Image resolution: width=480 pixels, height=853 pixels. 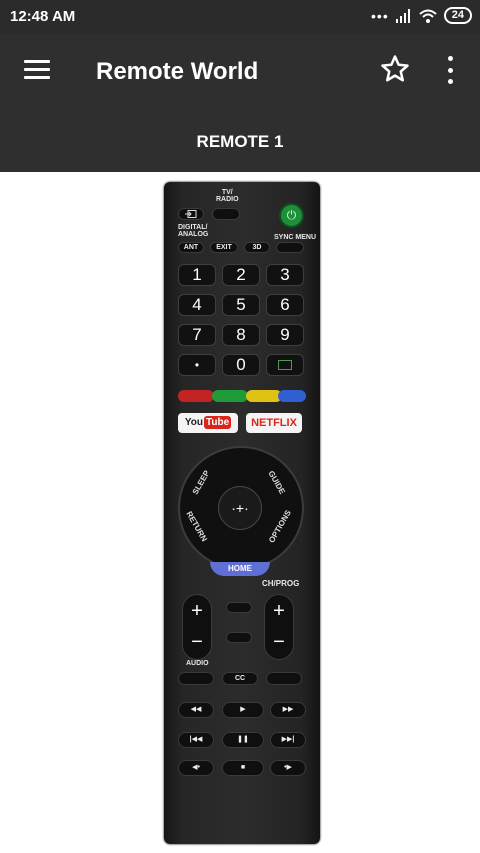 What do you see at coordinates (288, 768) in the screenshot?
I see `advance-button: •▶` at bounding box center [288, 768].